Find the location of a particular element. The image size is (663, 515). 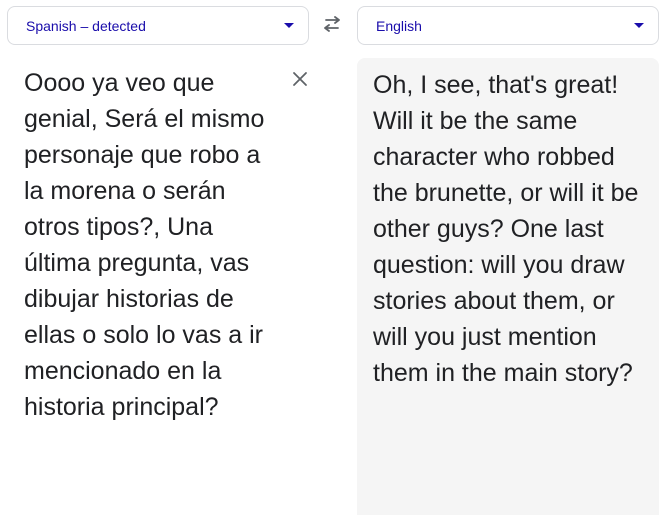

clear-source-button is located at coordinates (300, 81).